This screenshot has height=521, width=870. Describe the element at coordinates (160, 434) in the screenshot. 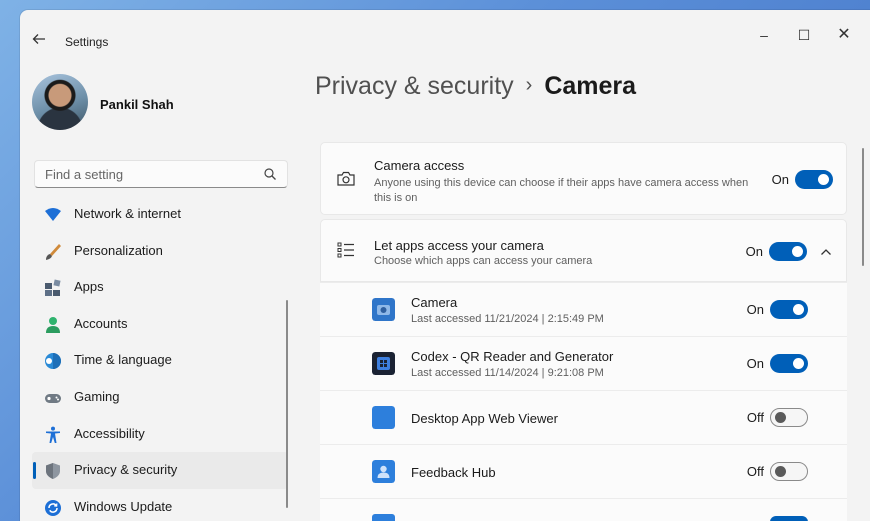

I see `sidebar-item-accessibility: Accessibility` at that location.